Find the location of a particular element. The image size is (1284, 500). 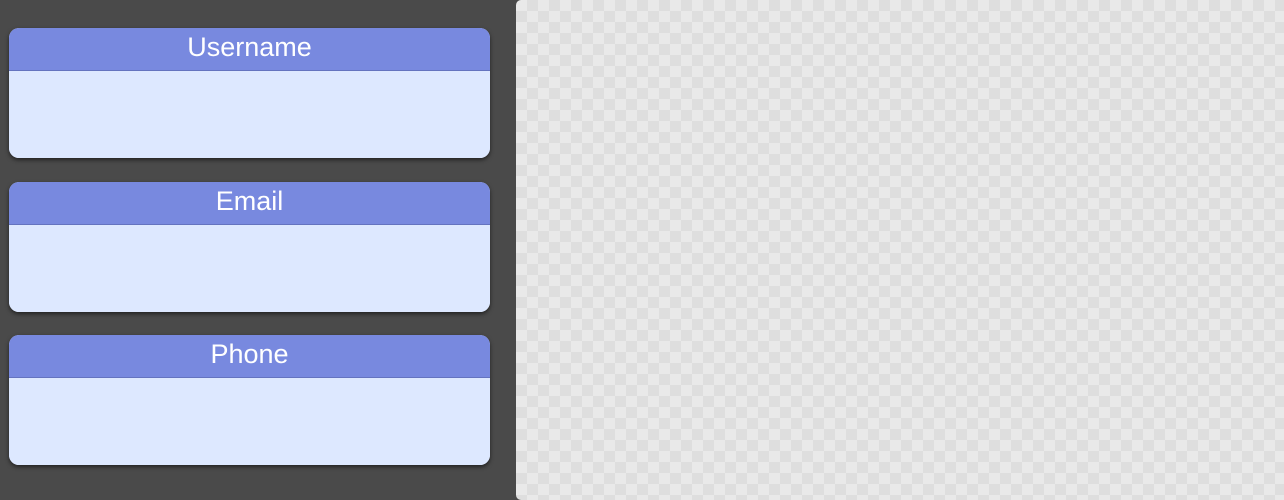

username-field-card: Username is located at coordinates (249, 93).